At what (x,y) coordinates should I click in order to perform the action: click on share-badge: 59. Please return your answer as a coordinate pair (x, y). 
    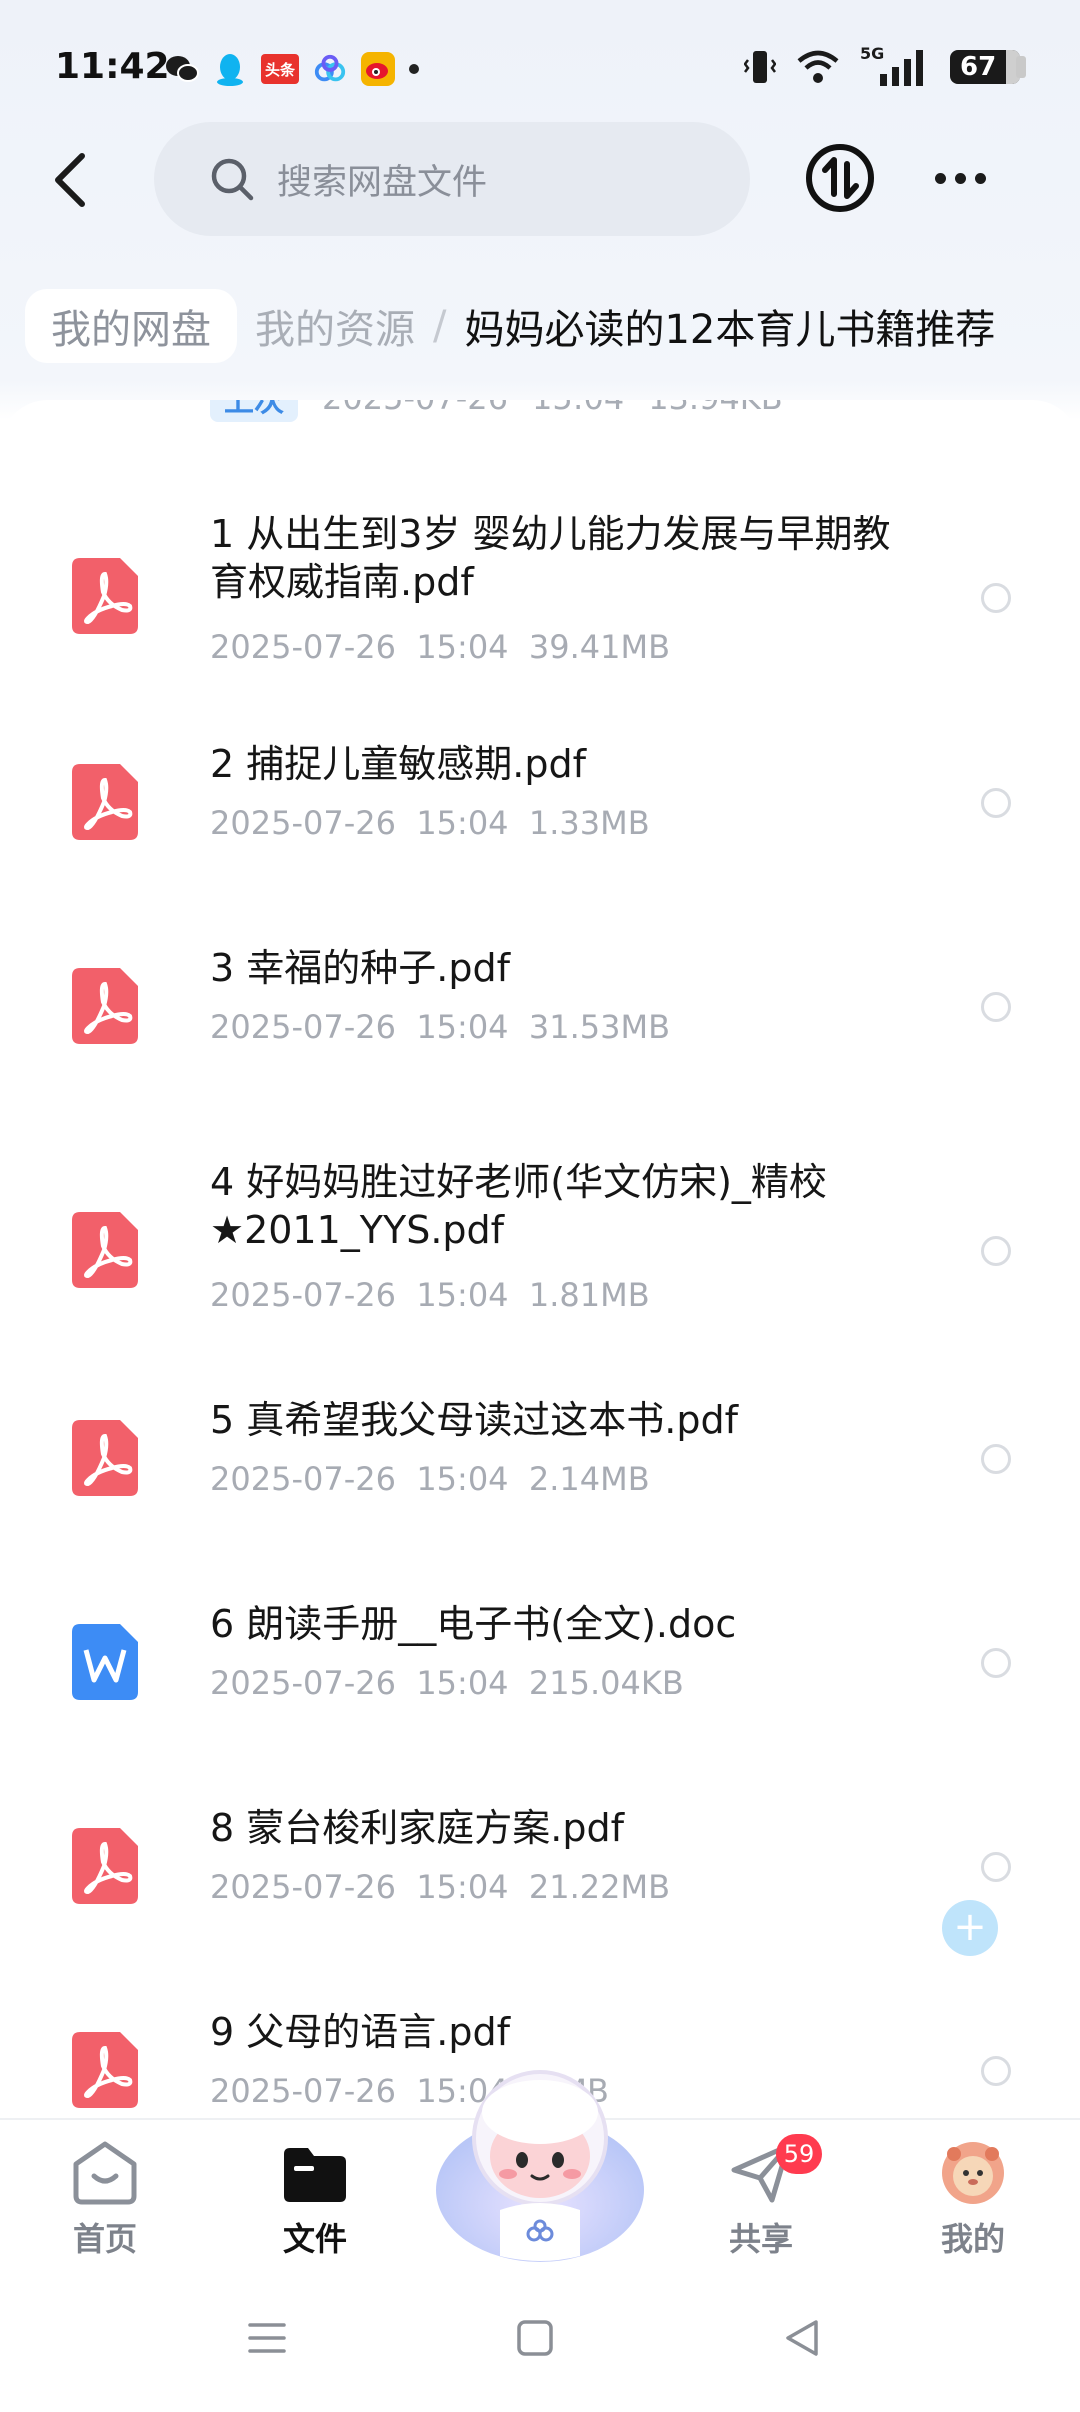
    Looking at the image, I should click on (799, 2154).